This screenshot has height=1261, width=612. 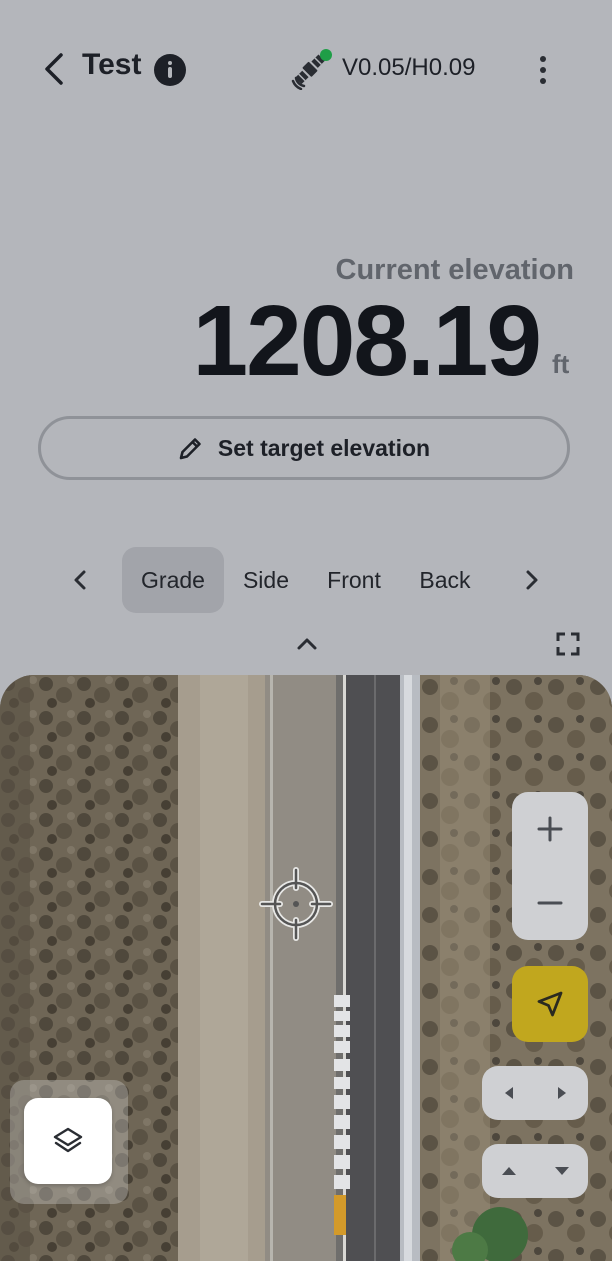 I want to click on triangle-left-icon, so click(x=508, y=1093).